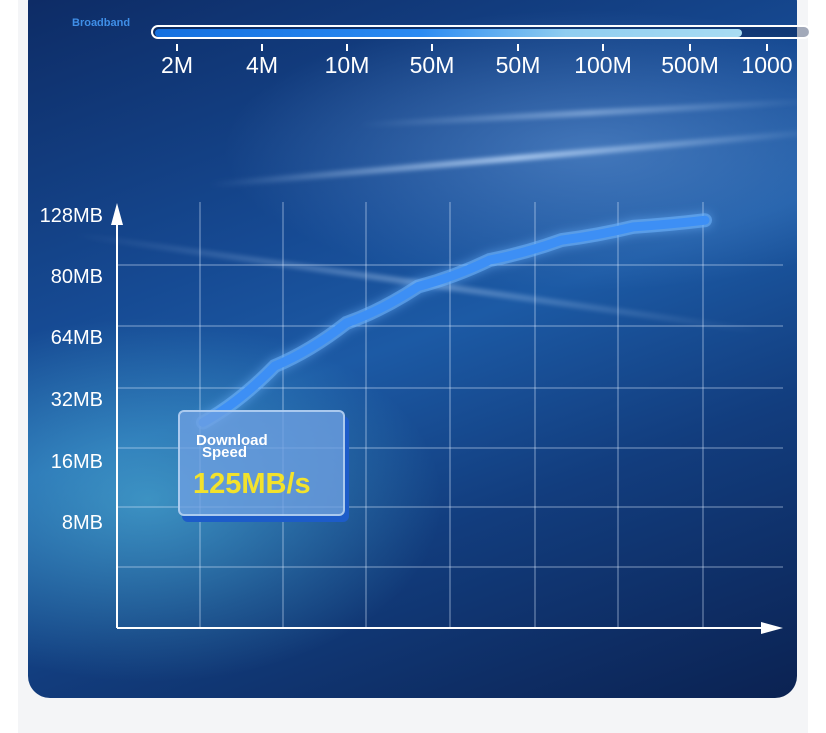 The width and height of the screenshot is (826, 733). What do you see at coordinates (772, 628) in the screenshot?
I see `x-axis-arrow` at bounding box center [772, 628].